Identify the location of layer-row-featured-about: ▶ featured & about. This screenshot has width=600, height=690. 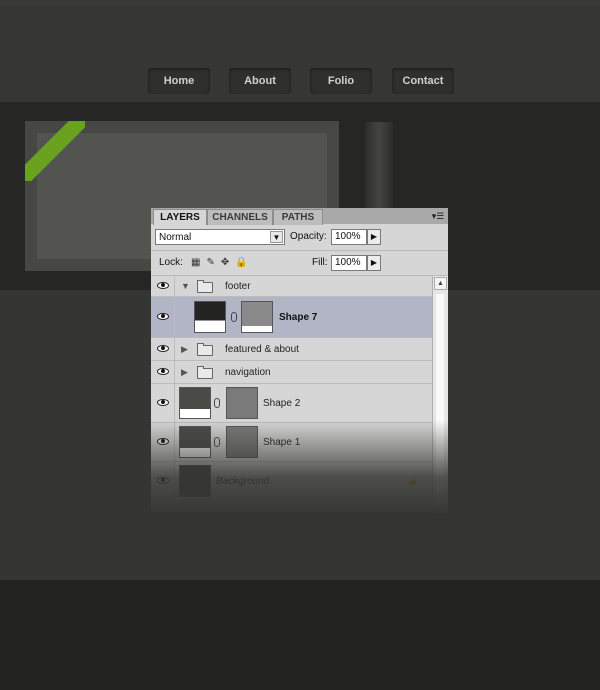
(291, 349).